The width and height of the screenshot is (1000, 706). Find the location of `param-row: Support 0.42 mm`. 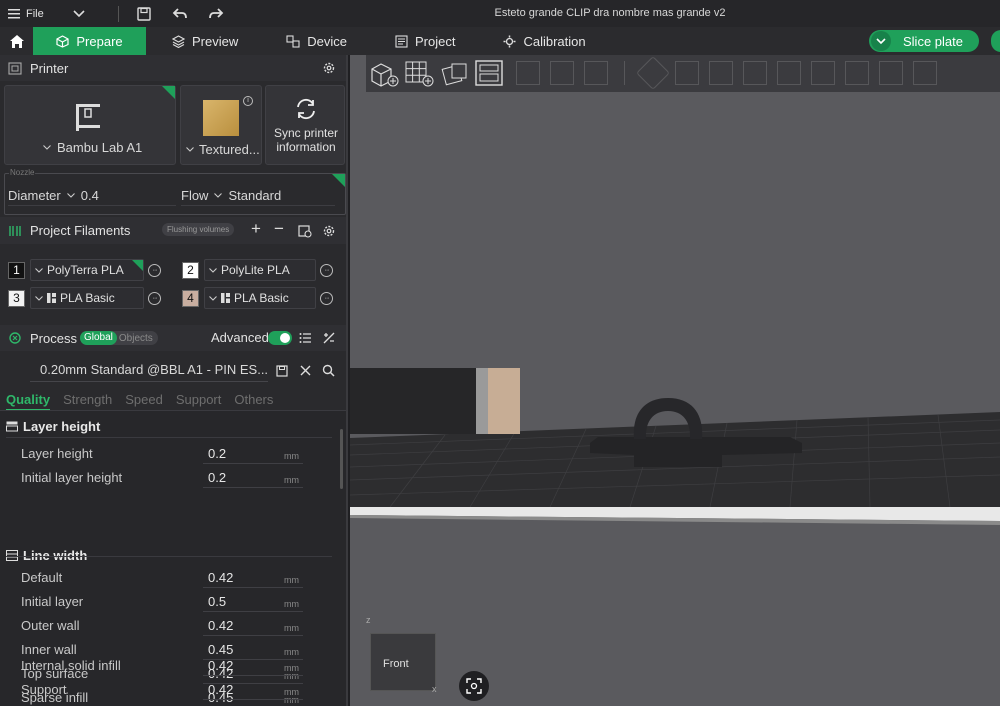

param-row: Support 0.42 mm is located at coordinates (165, 691).